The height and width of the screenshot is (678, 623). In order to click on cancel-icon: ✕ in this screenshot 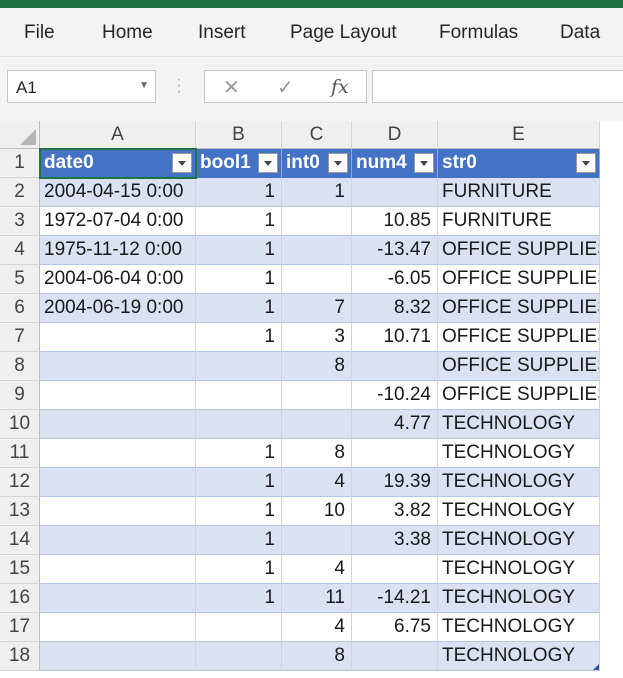, I will do `click(231, 87)`.